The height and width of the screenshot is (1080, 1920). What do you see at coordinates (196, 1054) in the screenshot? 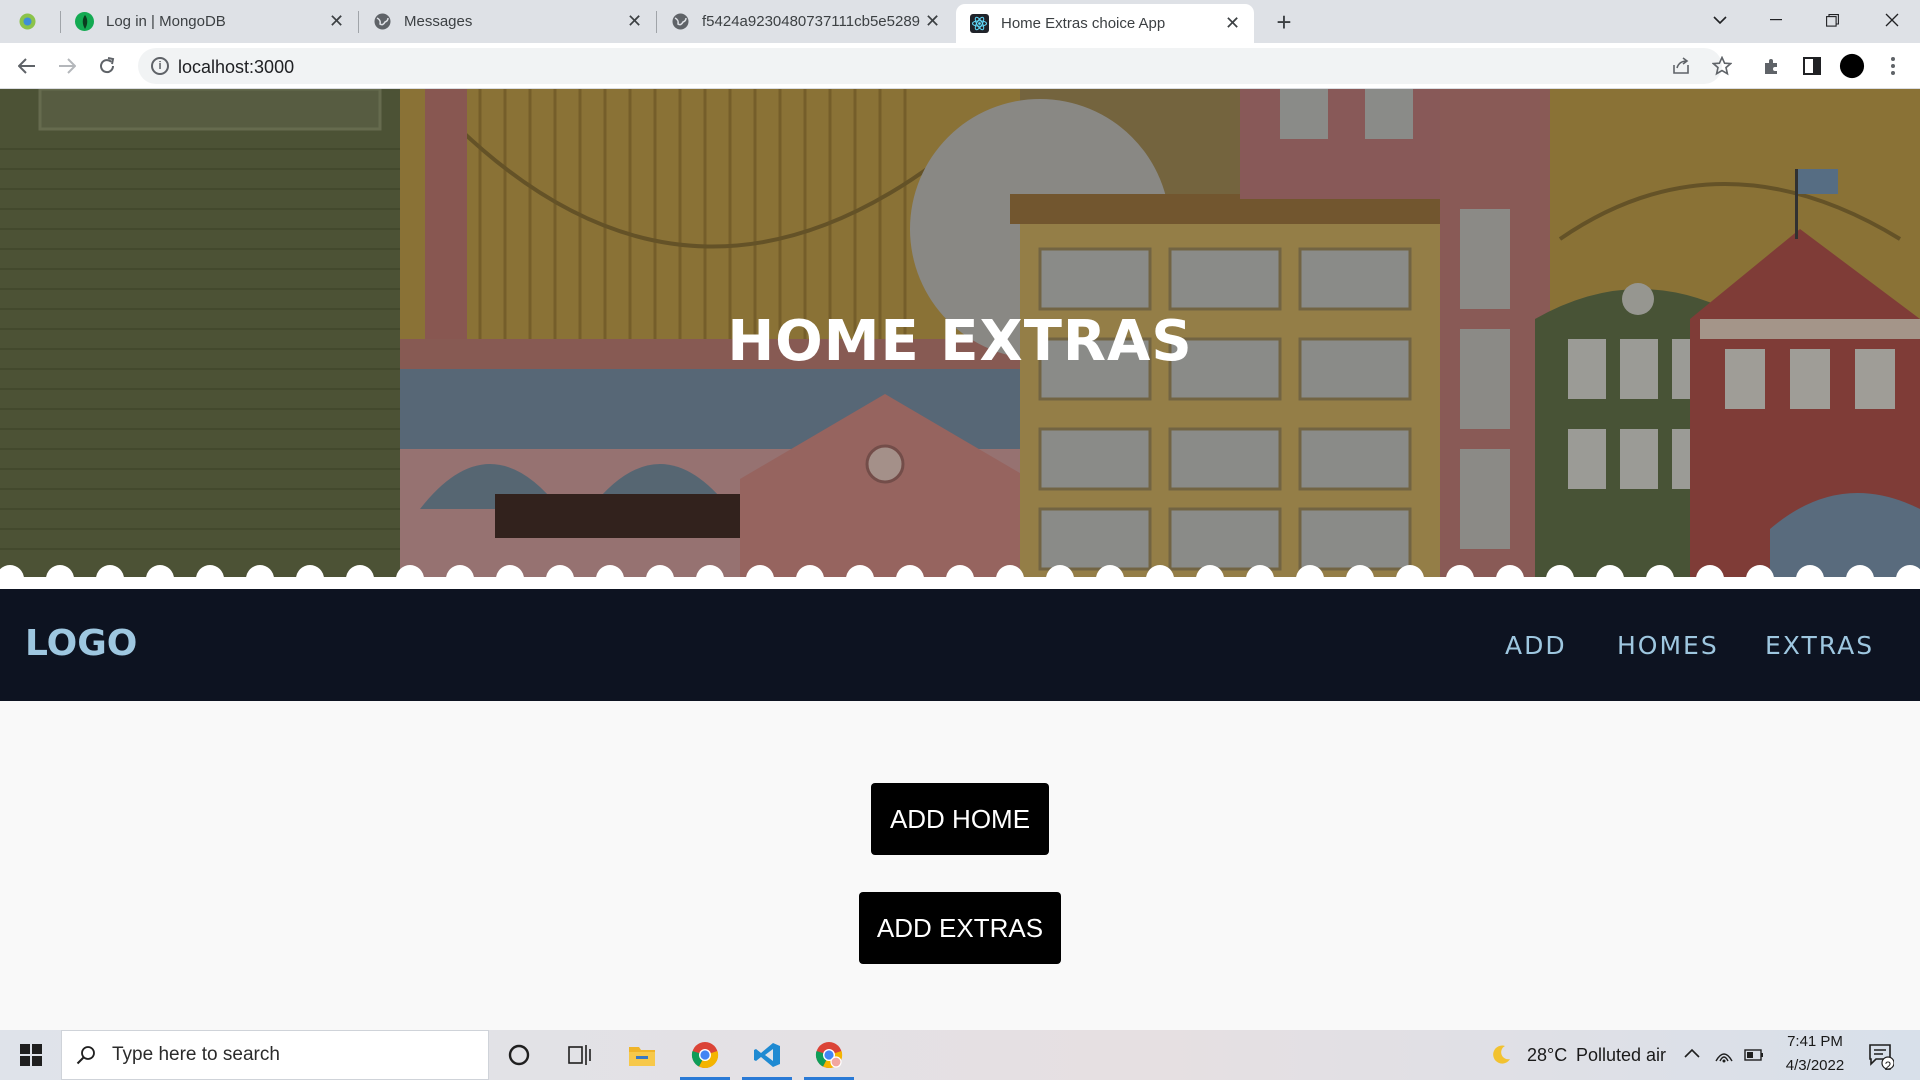
I see `taskbar-search-placeholder: Type here to search` at bounding box center [196, 1054].